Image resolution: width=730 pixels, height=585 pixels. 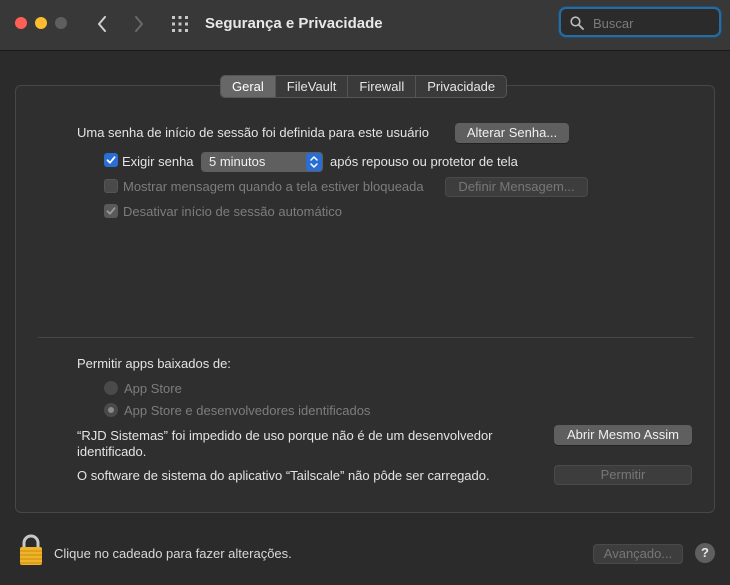 I want to click on tab-firewall: Firewall, so click(x=381, y=86).